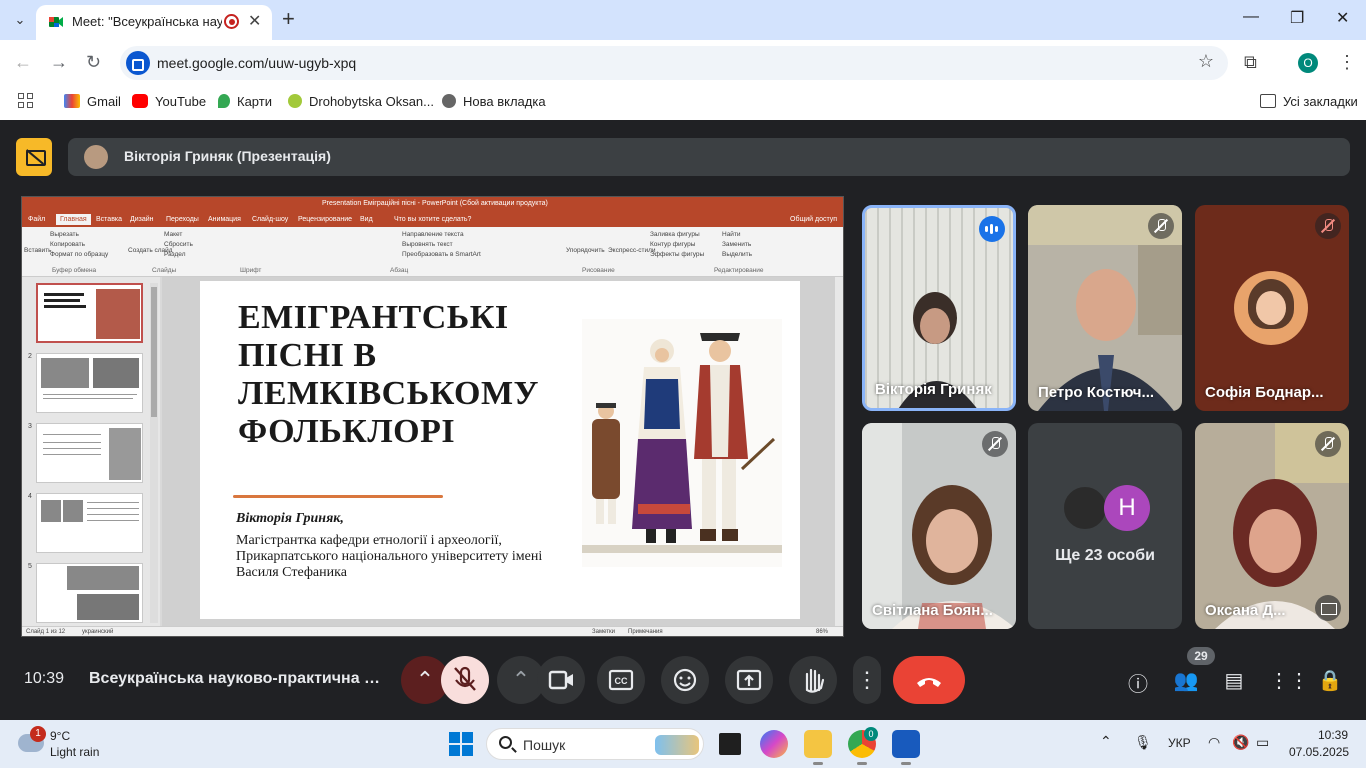 This screenshot has width=1366, height=768. I want to click on reactions-button, so click(685, 680).